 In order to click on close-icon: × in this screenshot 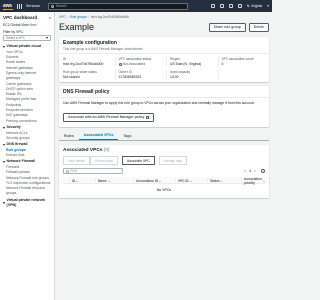, I will do `click(50, 17)`.